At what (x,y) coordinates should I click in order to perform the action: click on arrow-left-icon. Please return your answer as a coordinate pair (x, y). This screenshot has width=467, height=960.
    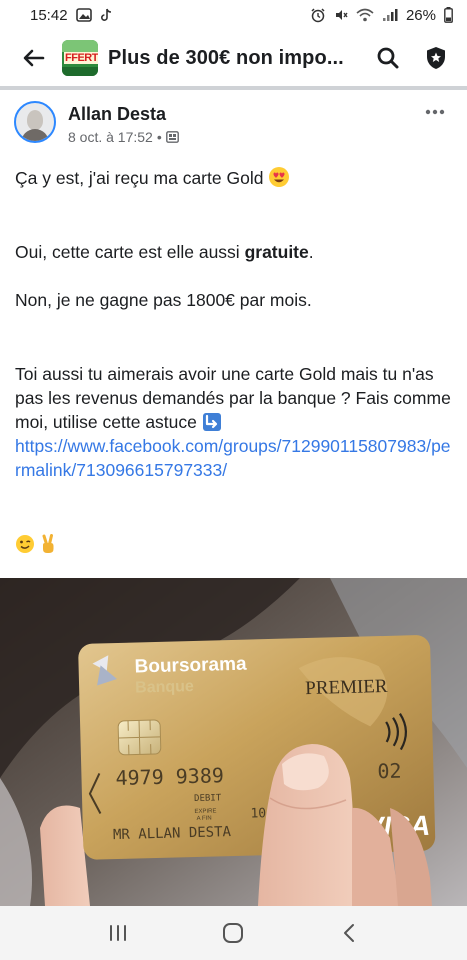
    Looking at the image, I should click on (34, 58).